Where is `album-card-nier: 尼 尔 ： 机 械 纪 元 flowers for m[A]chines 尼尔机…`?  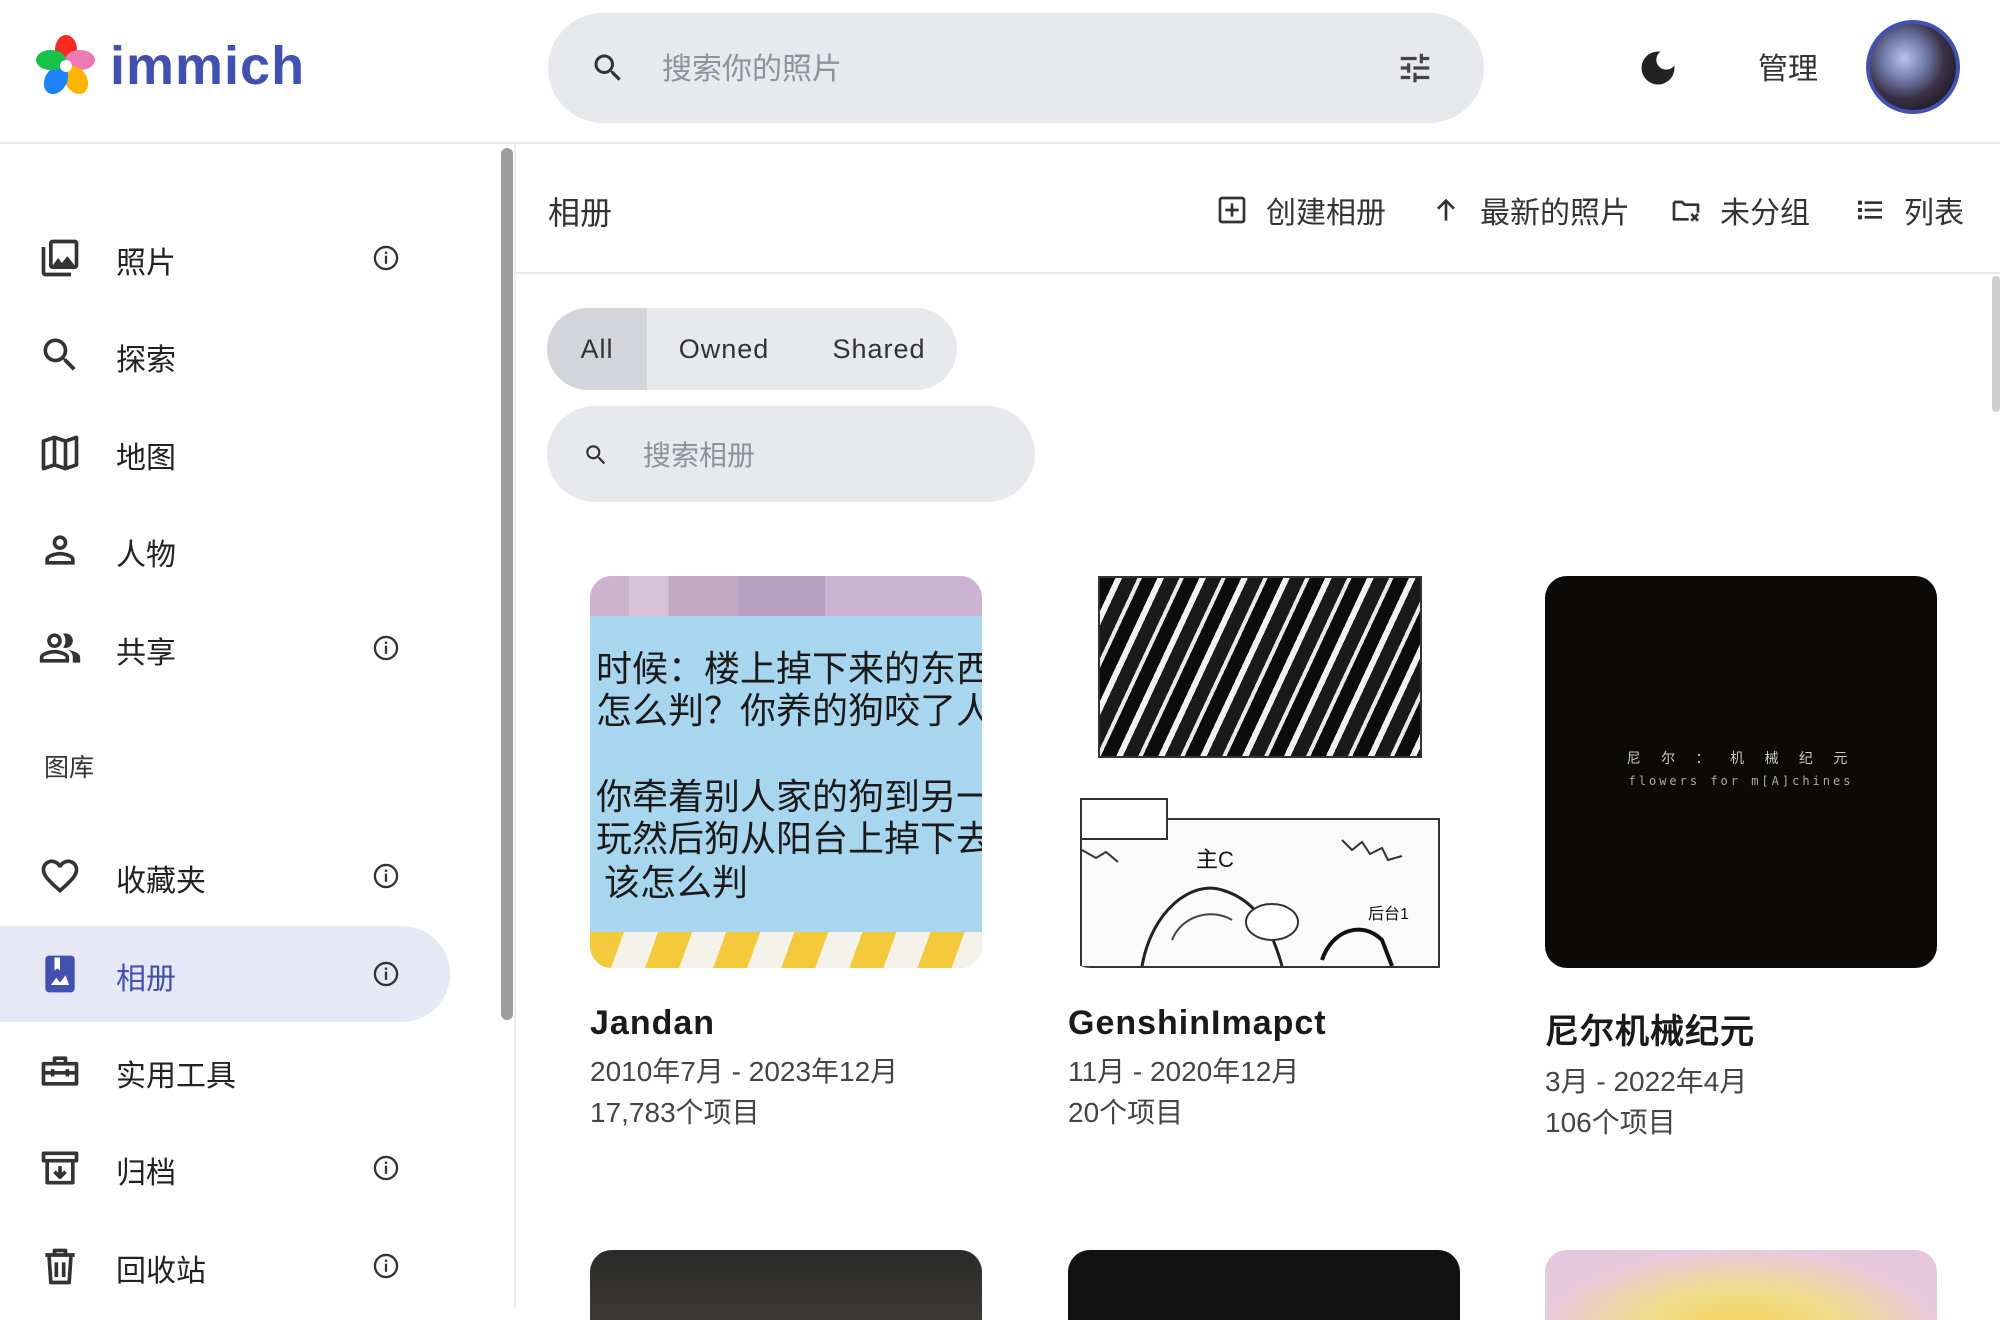 album-card-nier: 尼 尔 ： 机 械 纪 元 flowers for m[A]chines 尼尔机… is located at coordinates (1742, 859).